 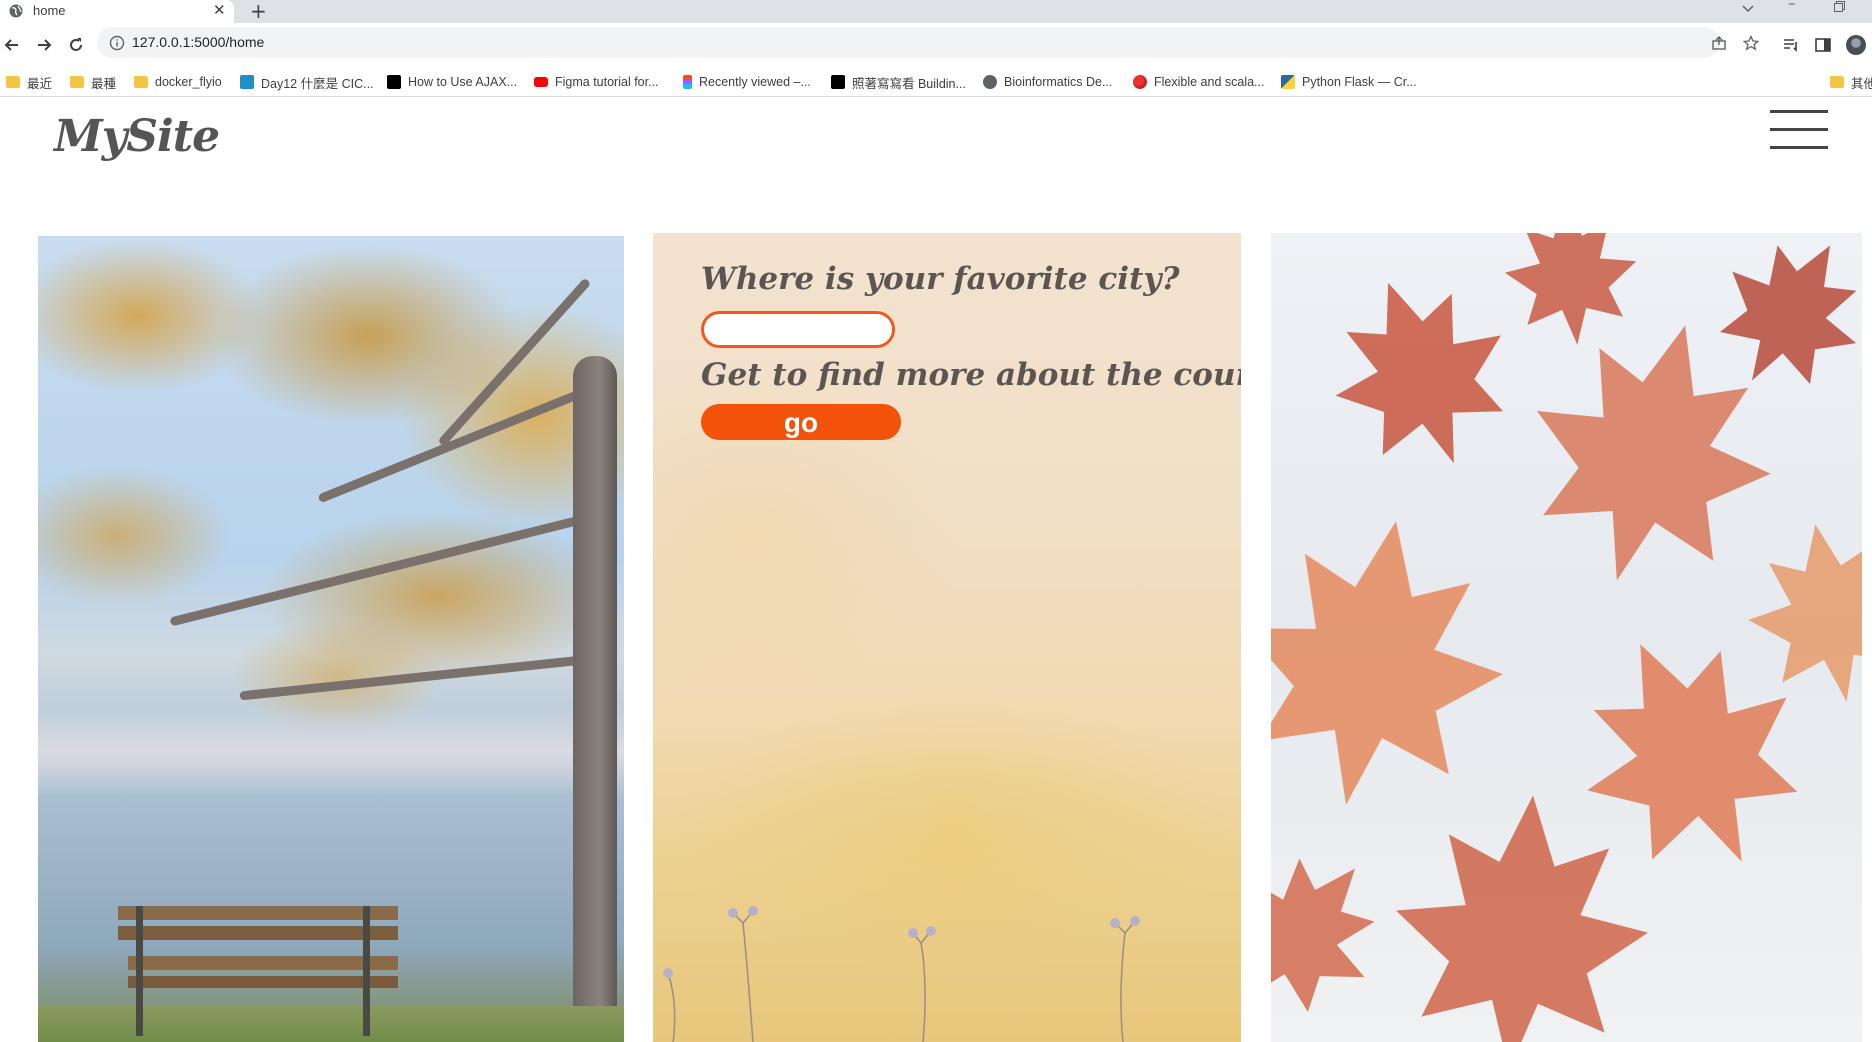 What do you see at coordinates (258, 971) in the screenshot?
I see `bench-illustration` at bounding box center [258, 971].